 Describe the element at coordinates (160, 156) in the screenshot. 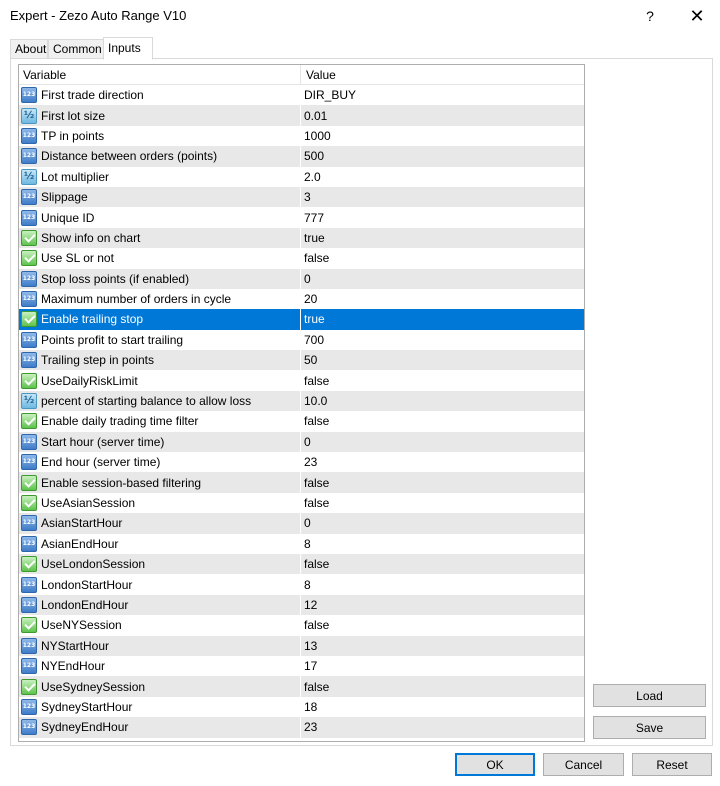

I see `variable-cell: Distance between orders (points)` at that location.